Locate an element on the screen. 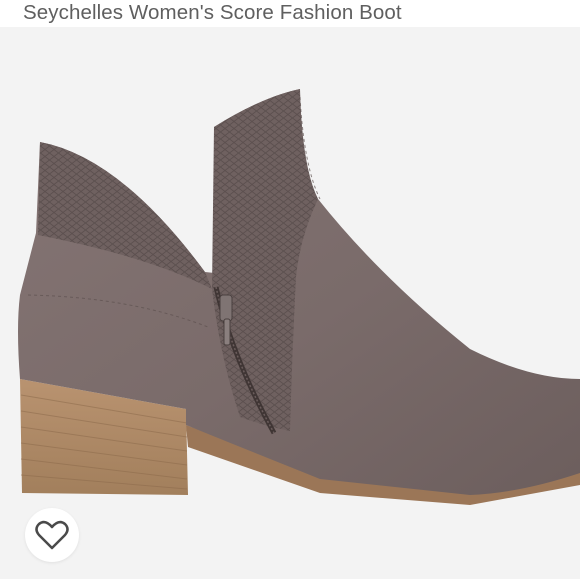 Image resolution: width=580 pixels, height=579 pixels. heart-outline-icon is located at coordinates (52, 535).